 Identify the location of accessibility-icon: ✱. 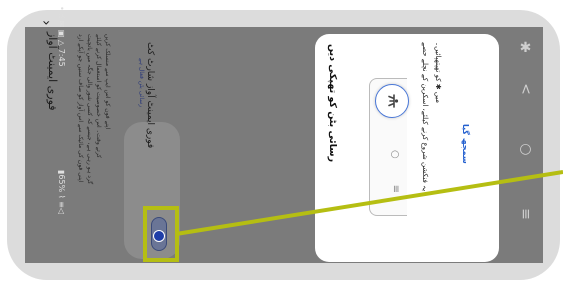
(525, 48).